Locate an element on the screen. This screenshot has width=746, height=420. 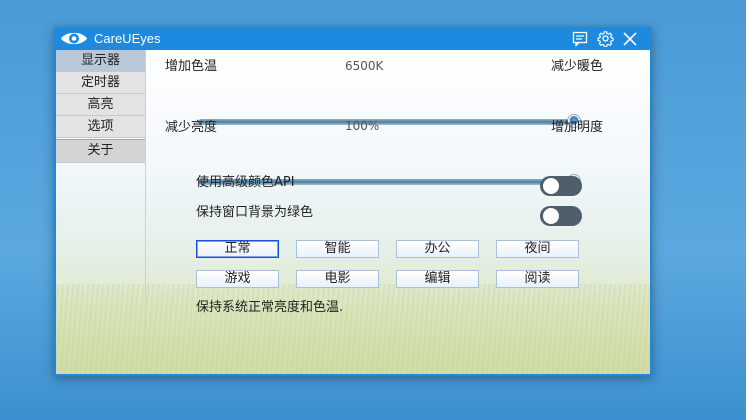
sidebar-item-label: 选项 is located at coordinates (100, 126).